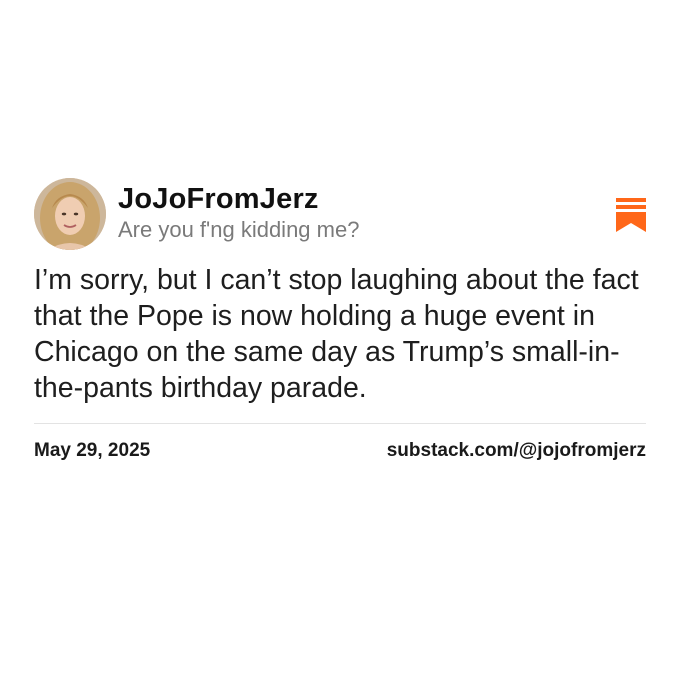 This screenshot has width=680, height=680. I want to click on profile-url-link: substack.com/@jojofromjerz, so click(516, 451).